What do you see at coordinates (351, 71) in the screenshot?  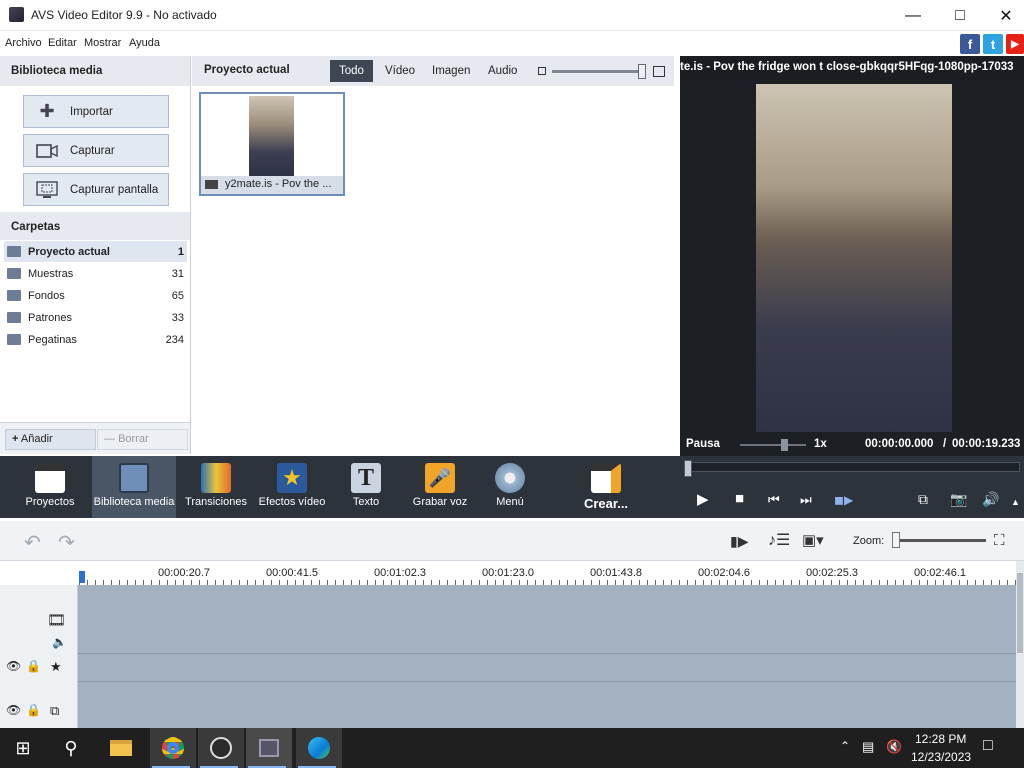 I see `tab-all: Todo` at bounding box center [351, 71].